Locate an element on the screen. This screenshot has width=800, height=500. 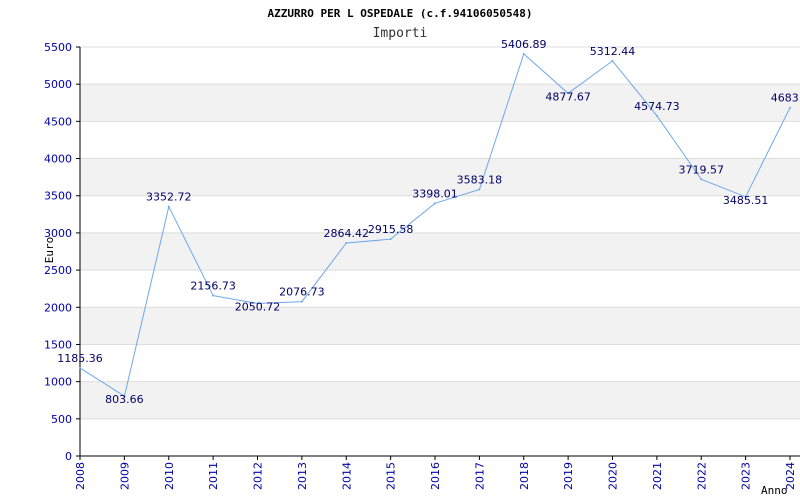
chart-subtitle: Importi is located at coordinates (400, 33).